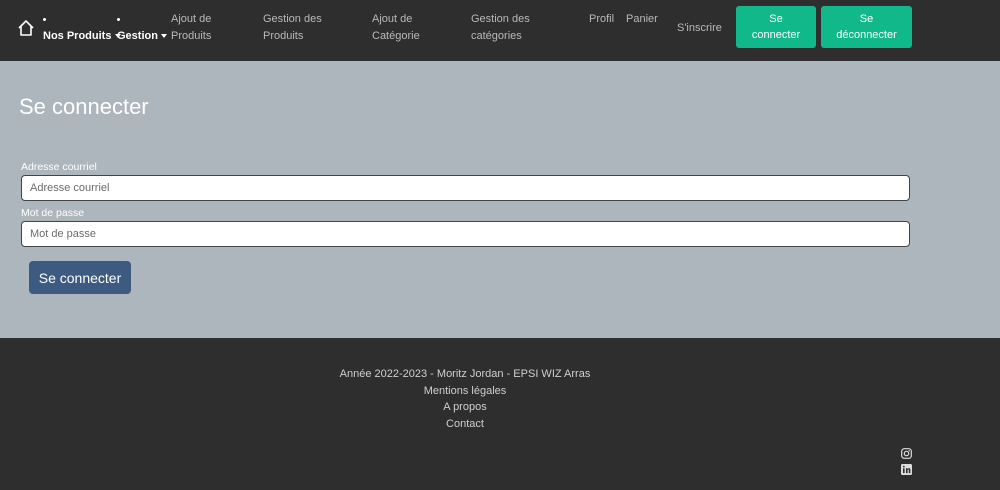 The width and height of the screenshot is (1000, 490). I want to click on linkedin-icon, so click(906, 468).